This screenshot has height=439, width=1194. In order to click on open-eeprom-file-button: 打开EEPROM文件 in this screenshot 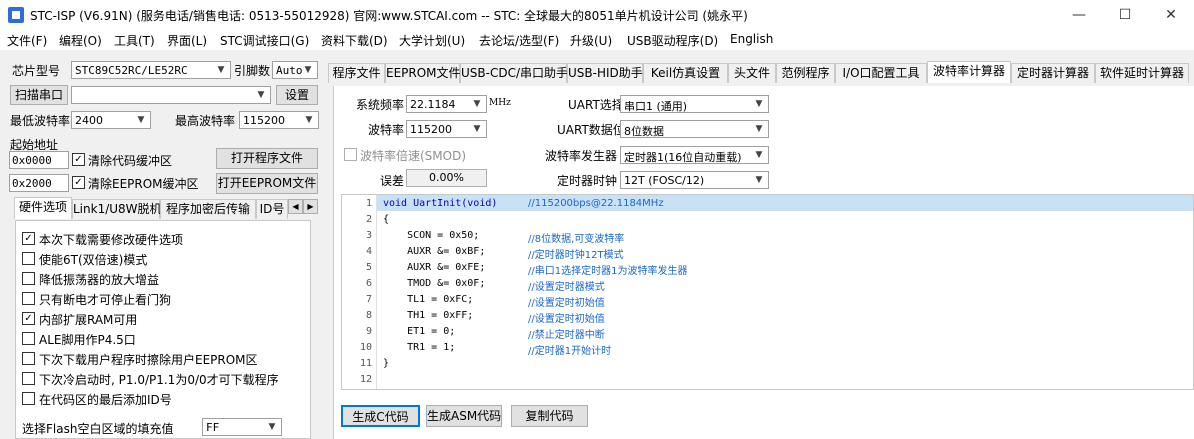, I will do `click(267, 183)`.